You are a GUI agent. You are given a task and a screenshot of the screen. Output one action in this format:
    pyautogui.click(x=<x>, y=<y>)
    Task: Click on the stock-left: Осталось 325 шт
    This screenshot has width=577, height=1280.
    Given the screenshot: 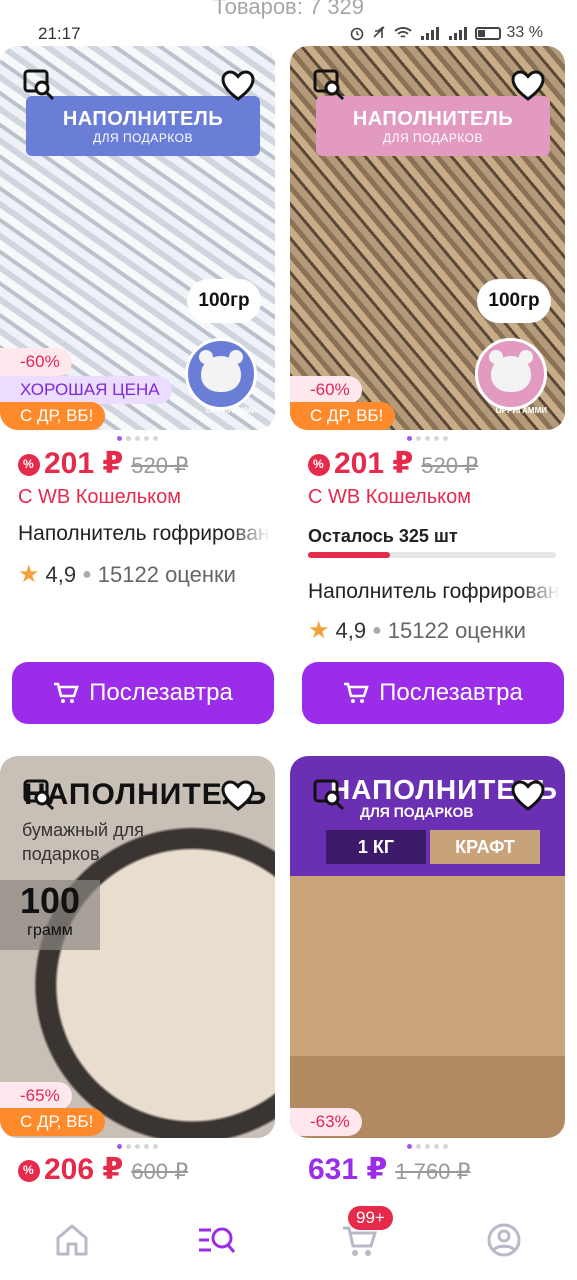 What is the action you would take?
    pyautogui.click(x=383, y=536)
    